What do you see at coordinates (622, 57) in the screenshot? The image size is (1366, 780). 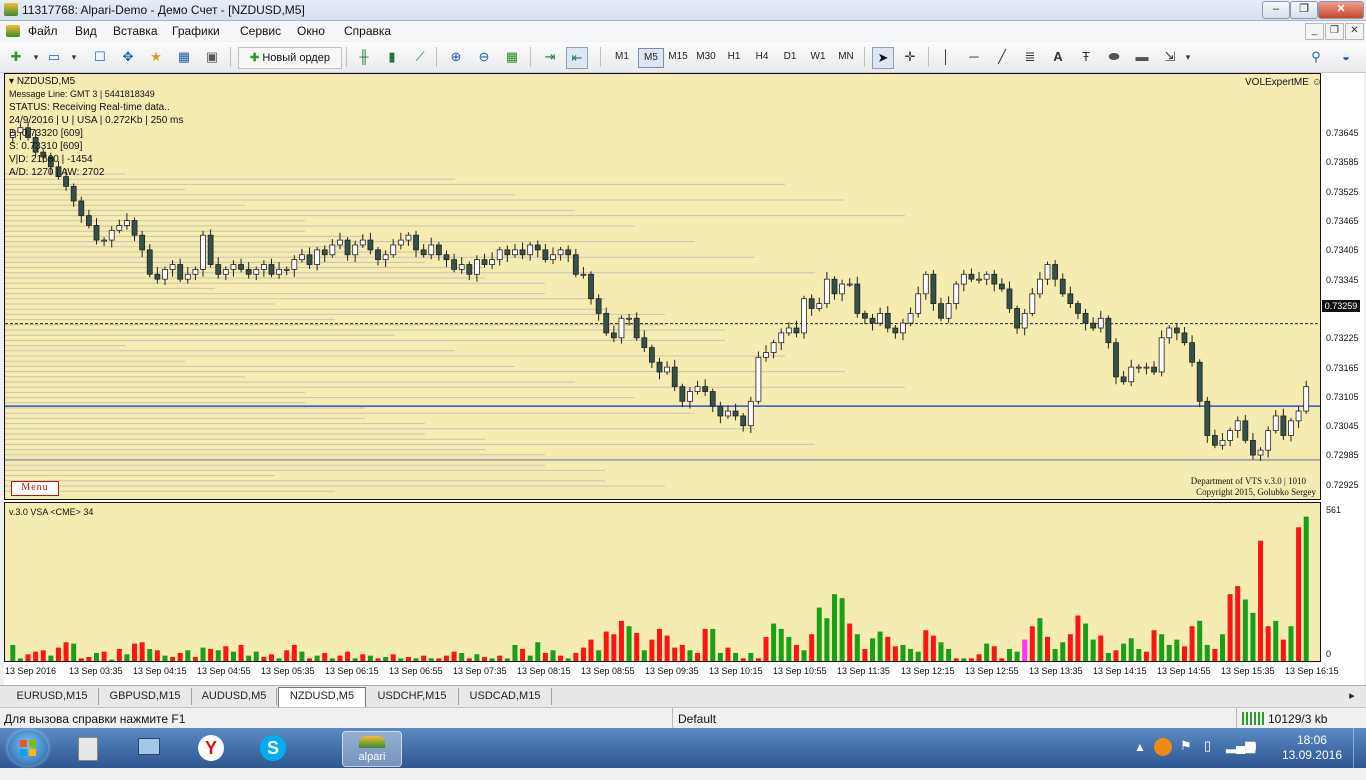 I see `timeframe-m1: M1` at bounding box center [622, 57].